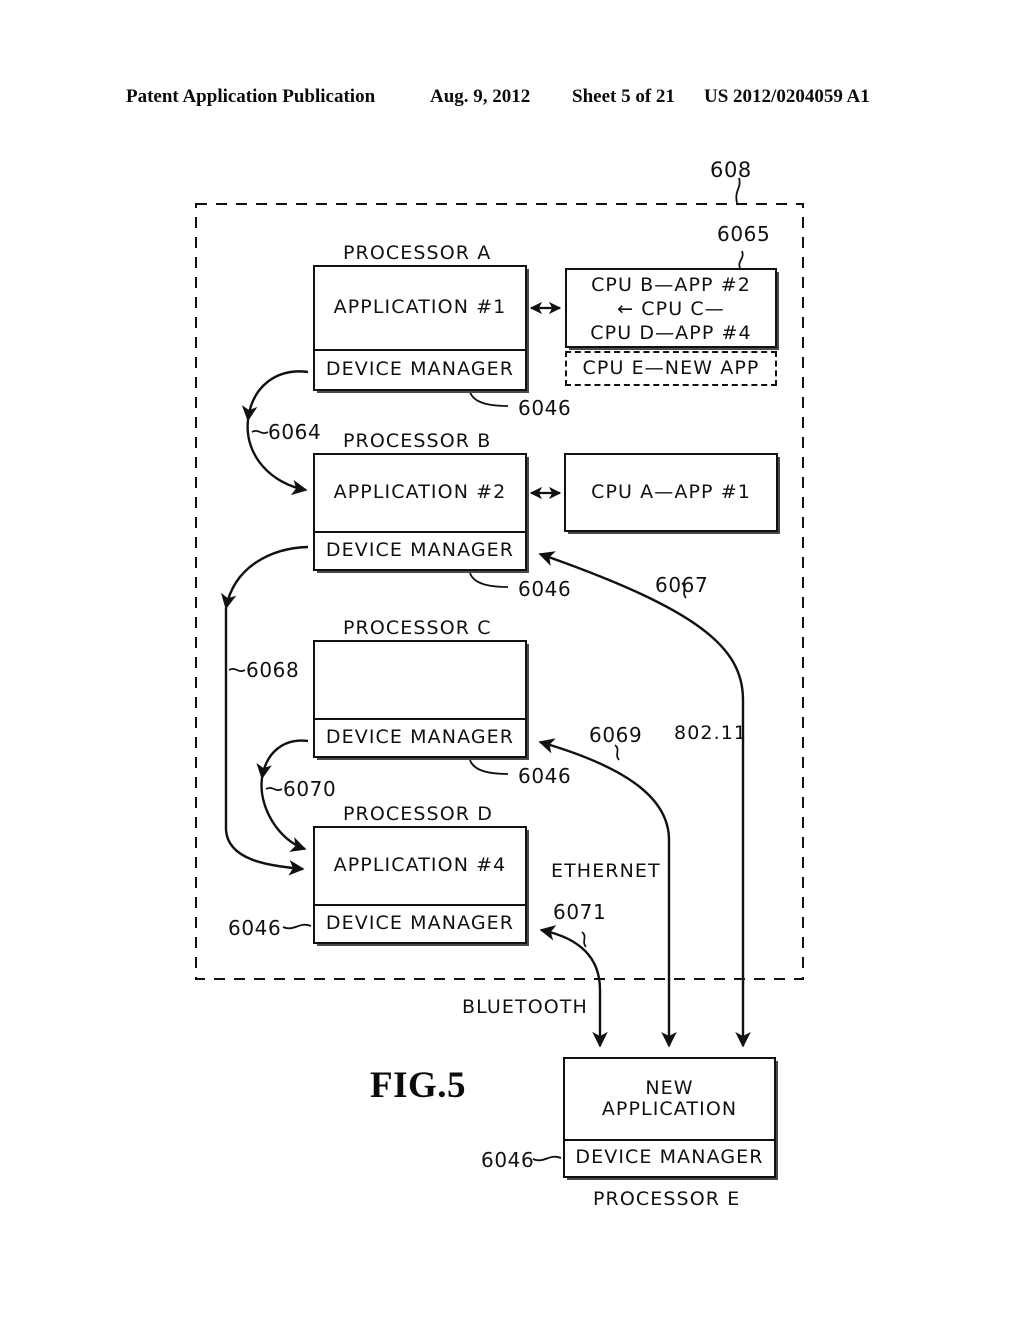 The image size is (1024, 1320). I want to click on processor-d-device-manager: DEVICE MANAGER, so click(420, 922).